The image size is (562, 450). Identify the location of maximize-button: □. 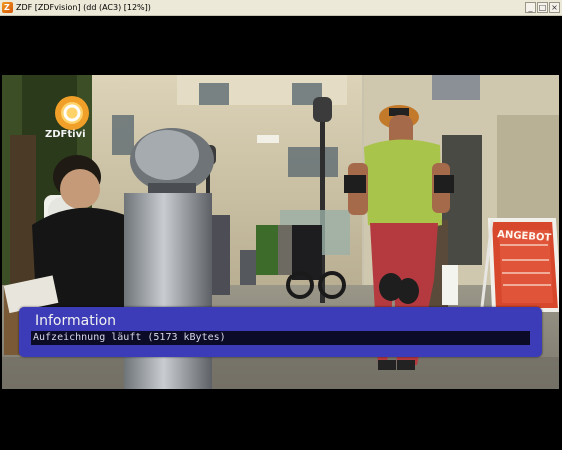
(542, 7).